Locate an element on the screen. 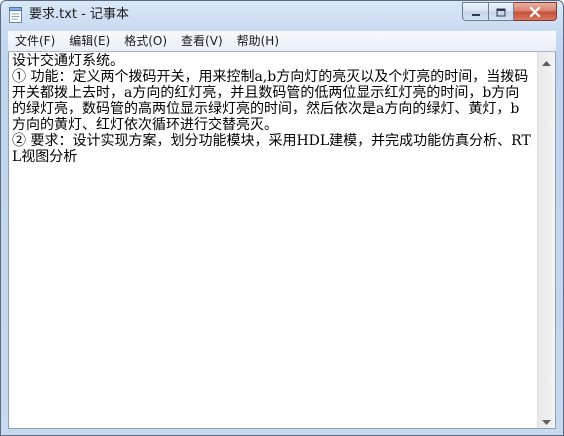  scroll-up-arrow-icon is located at coordinates (546, 60).